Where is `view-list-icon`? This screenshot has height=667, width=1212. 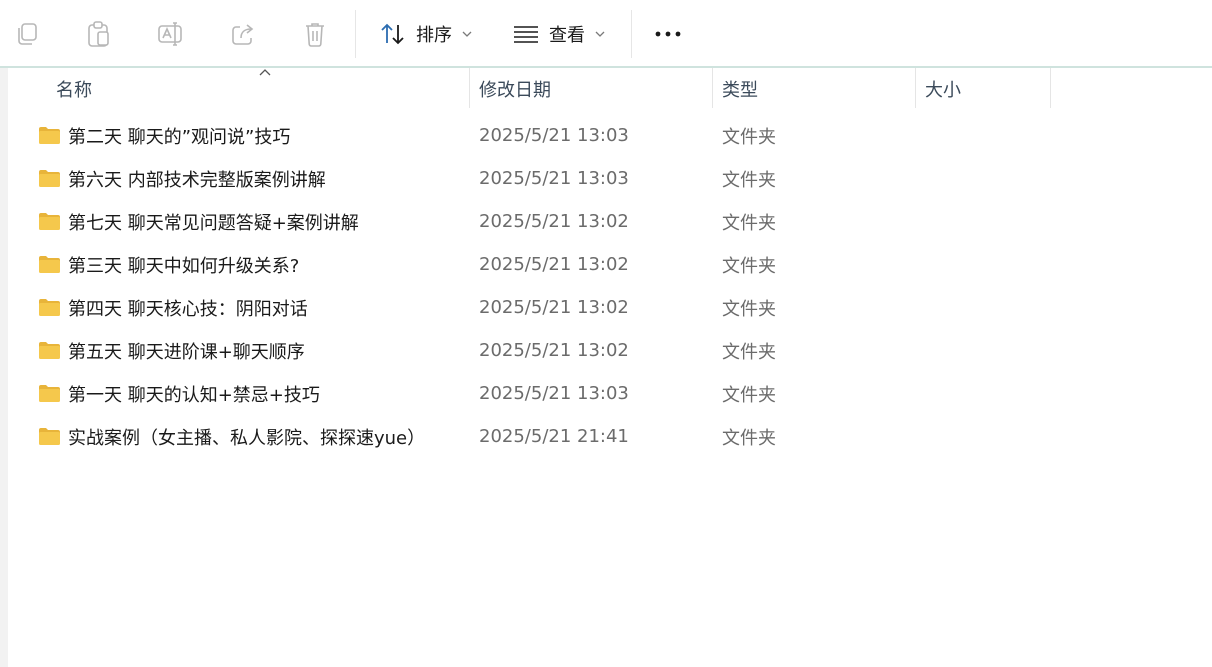 view-list-icon is located at coordinates (526, 34).